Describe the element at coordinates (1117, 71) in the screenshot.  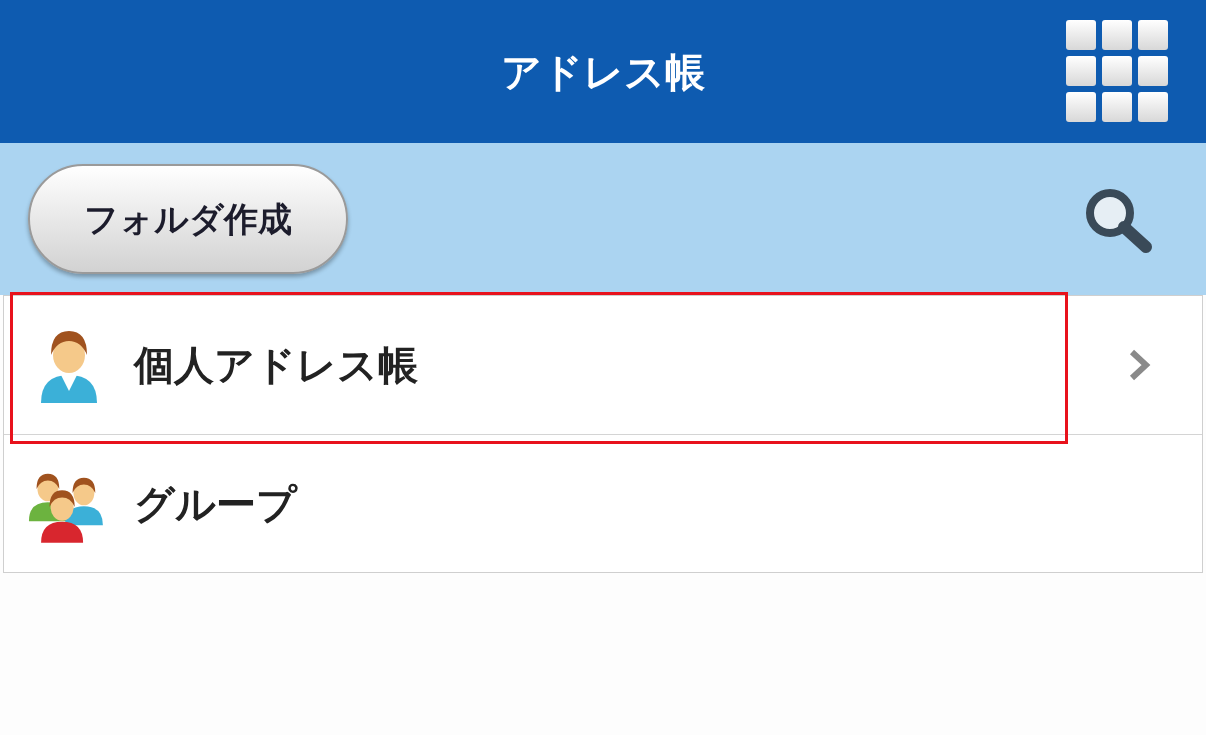
I see `app-grid-icon` at that location.